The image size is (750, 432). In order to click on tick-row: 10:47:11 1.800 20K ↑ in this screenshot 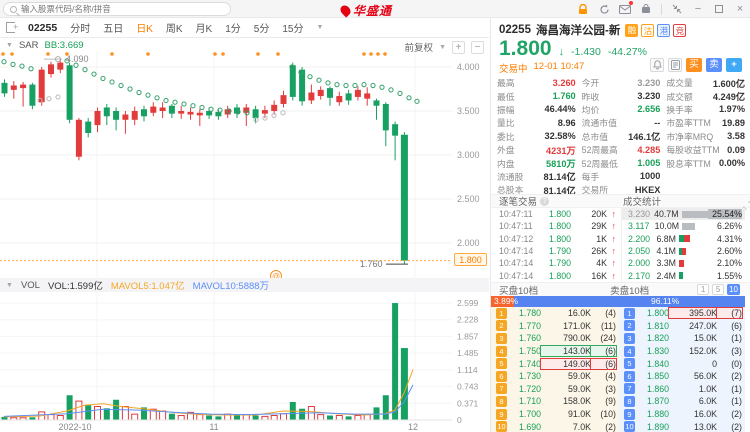, I will do `click(555, 214)`.